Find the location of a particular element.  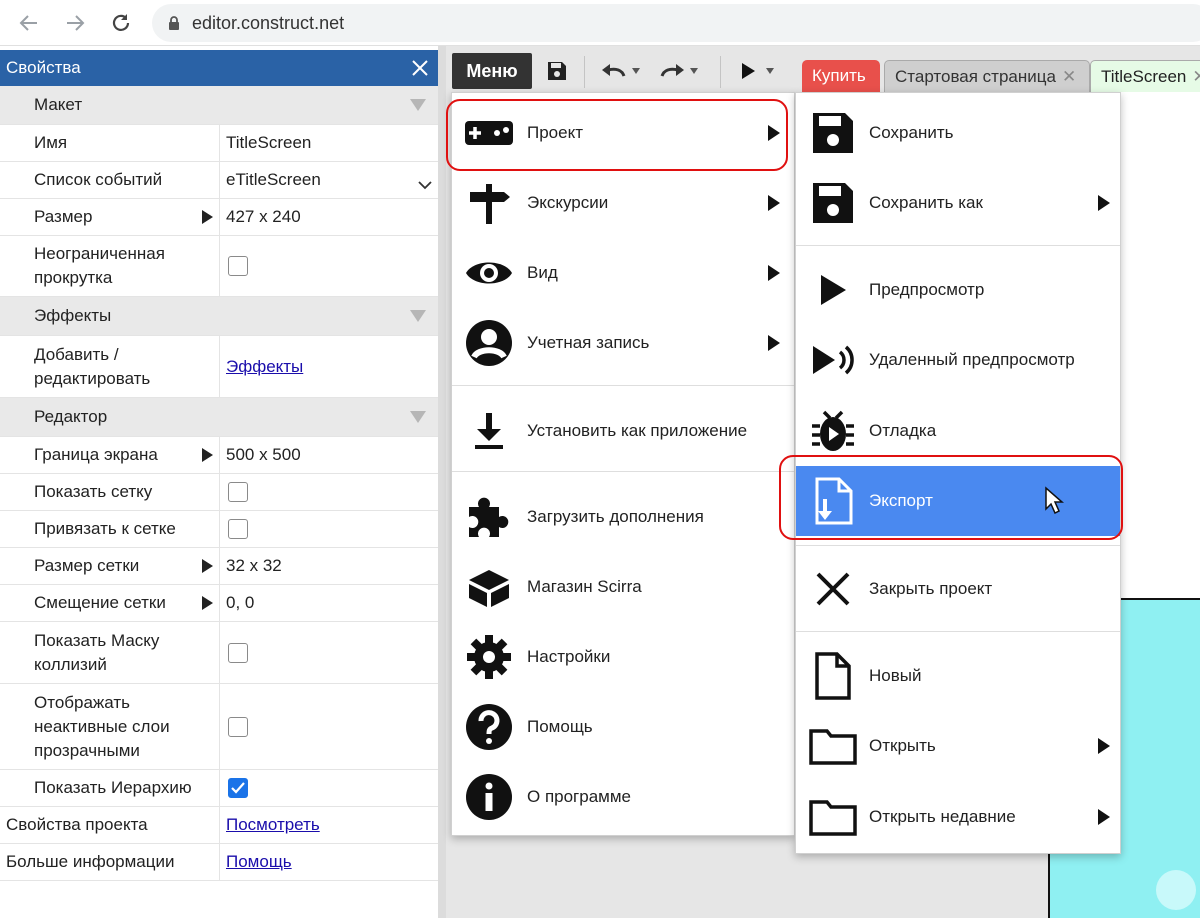

menu-item-tours: Экскурсии is located at coordinates (623, 203).